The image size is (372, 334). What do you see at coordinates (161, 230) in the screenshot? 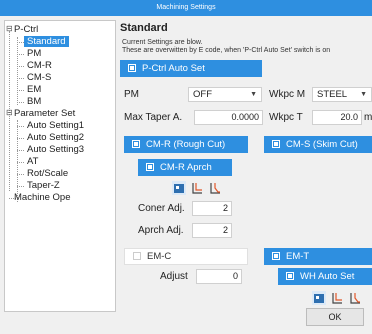
I see `aprch-adj-label: Aprch Adj.` at bounding box center [161, 230].